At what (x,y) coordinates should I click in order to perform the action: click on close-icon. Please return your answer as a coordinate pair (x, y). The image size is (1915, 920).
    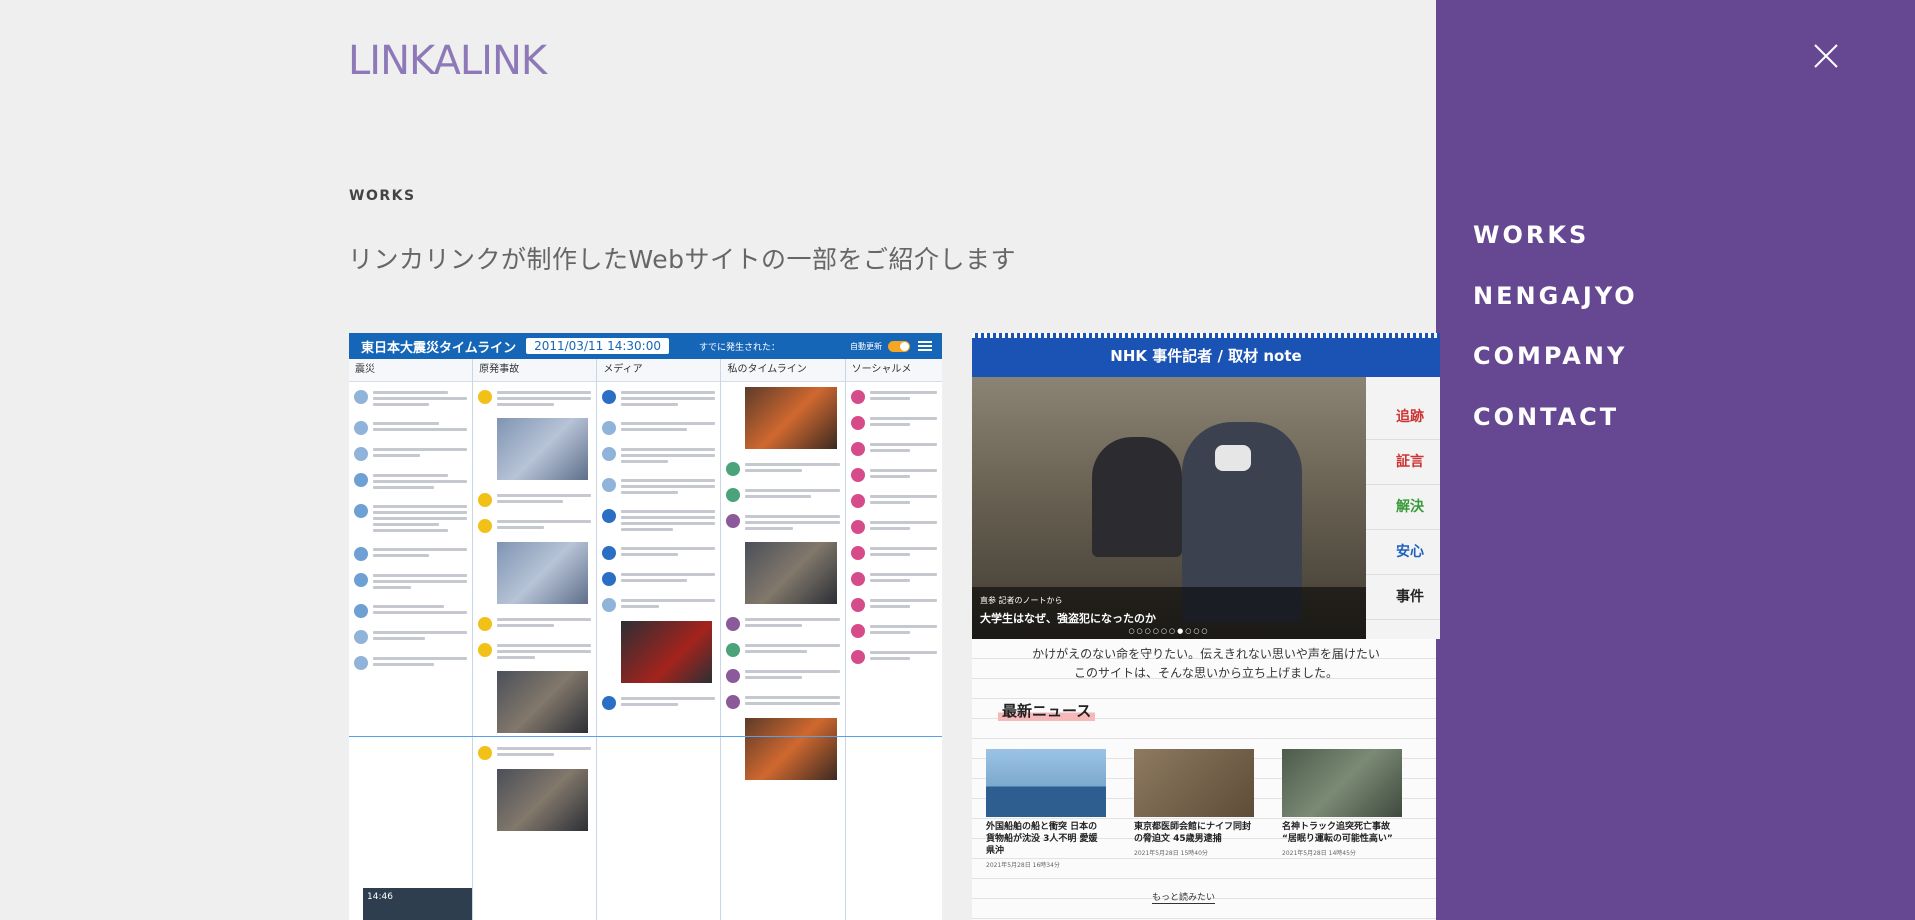
    Looking at the image, I should click on (1826, 56).